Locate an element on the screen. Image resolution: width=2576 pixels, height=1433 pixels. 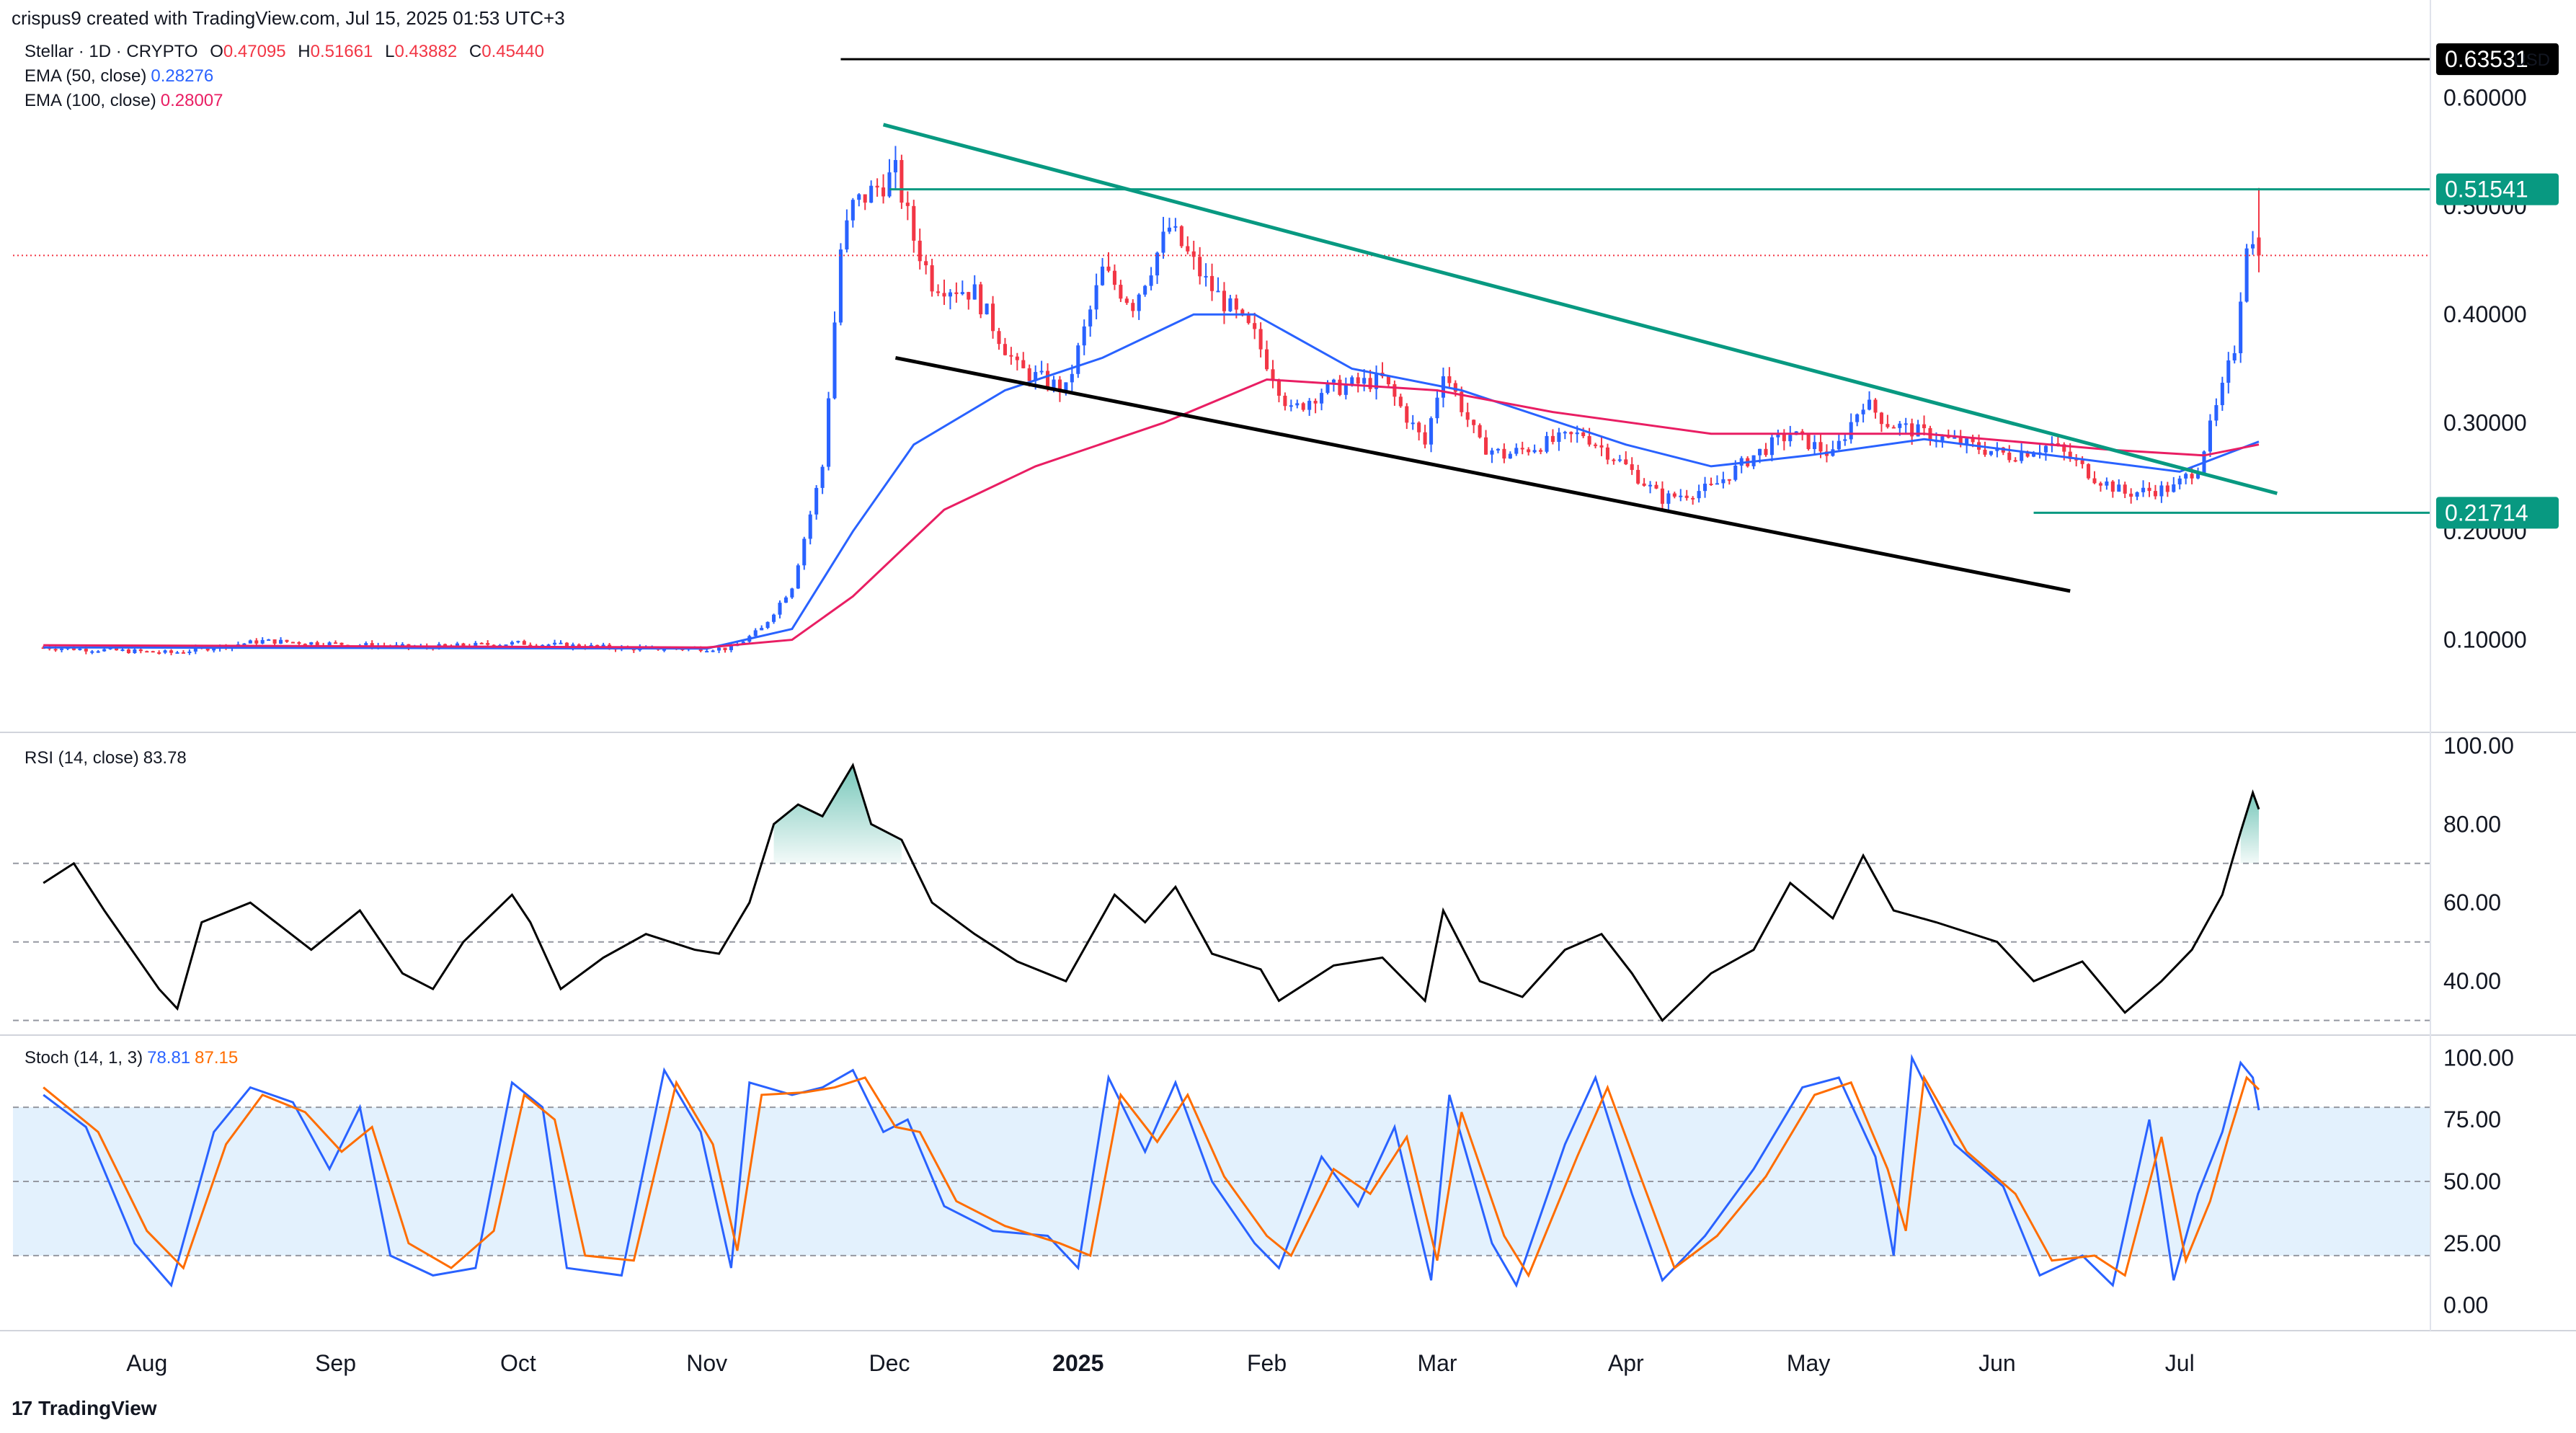
currency-label: USD is located at coordinates (2531, 60).